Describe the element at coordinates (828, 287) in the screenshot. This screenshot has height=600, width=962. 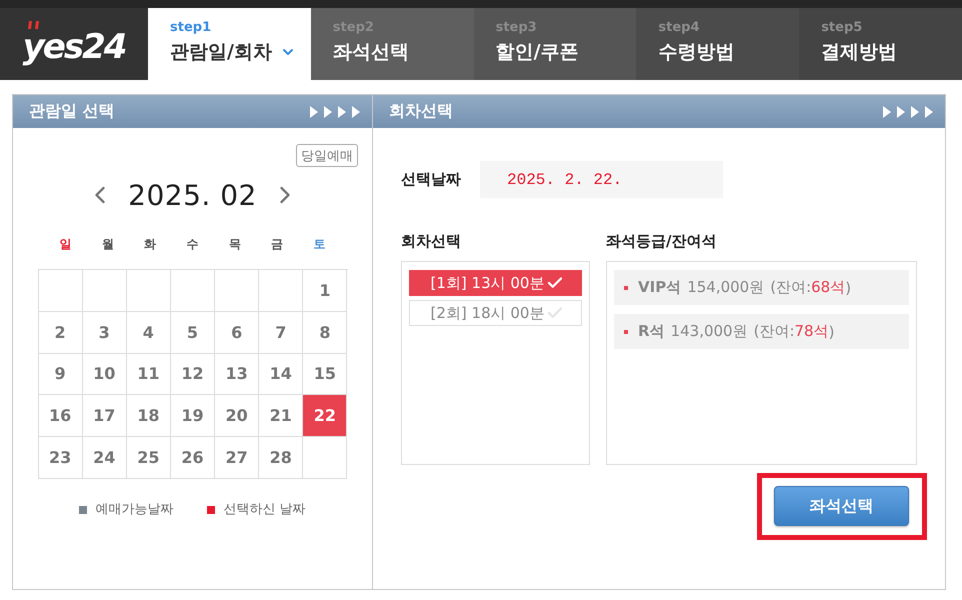
I see `remaining-count: 68석` at that location.